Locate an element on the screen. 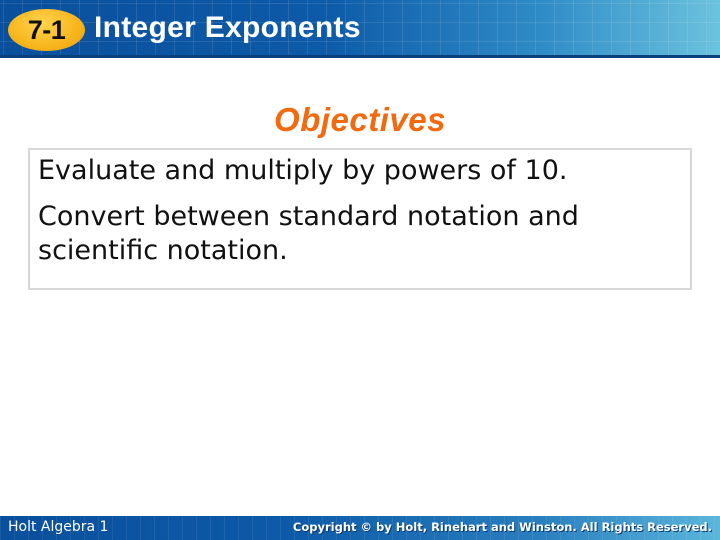  objective-line: scientific notation. is located at coordinates (163, 250).